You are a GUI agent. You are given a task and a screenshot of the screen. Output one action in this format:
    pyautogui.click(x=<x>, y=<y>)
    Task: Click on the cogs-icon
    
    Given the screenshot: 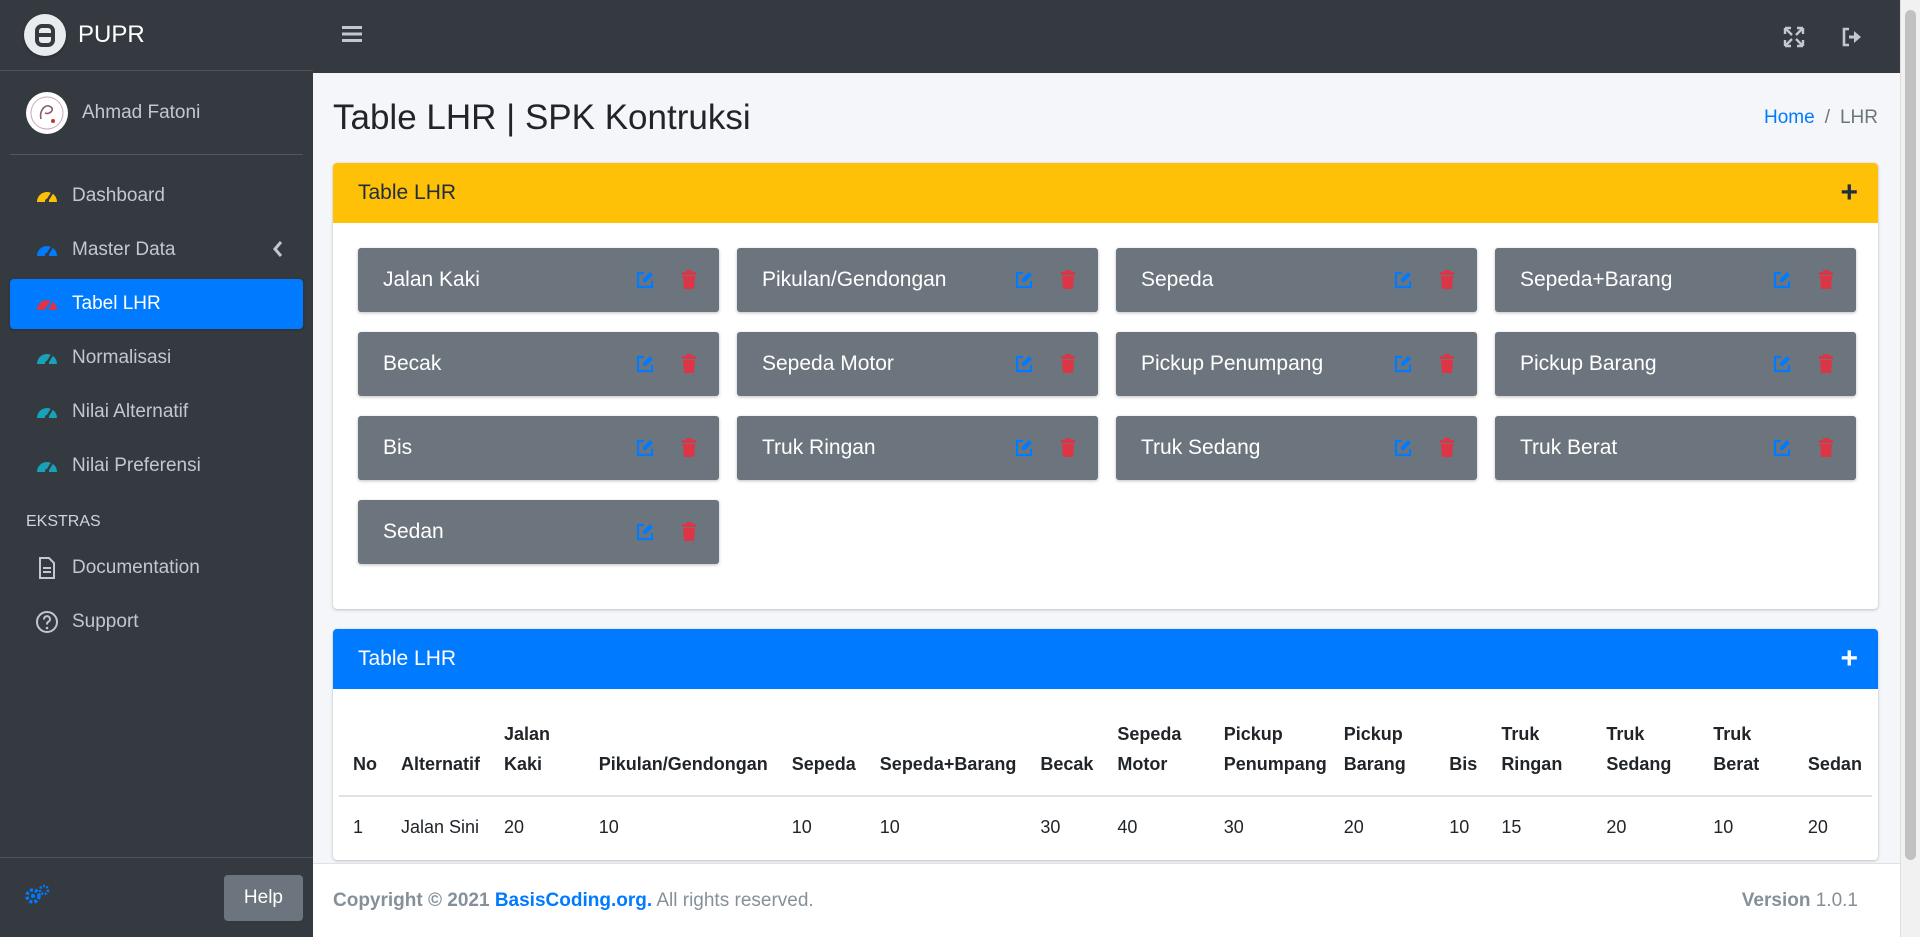 What is the action you would take?
    pyautogui.click(x=37, y=897)
    